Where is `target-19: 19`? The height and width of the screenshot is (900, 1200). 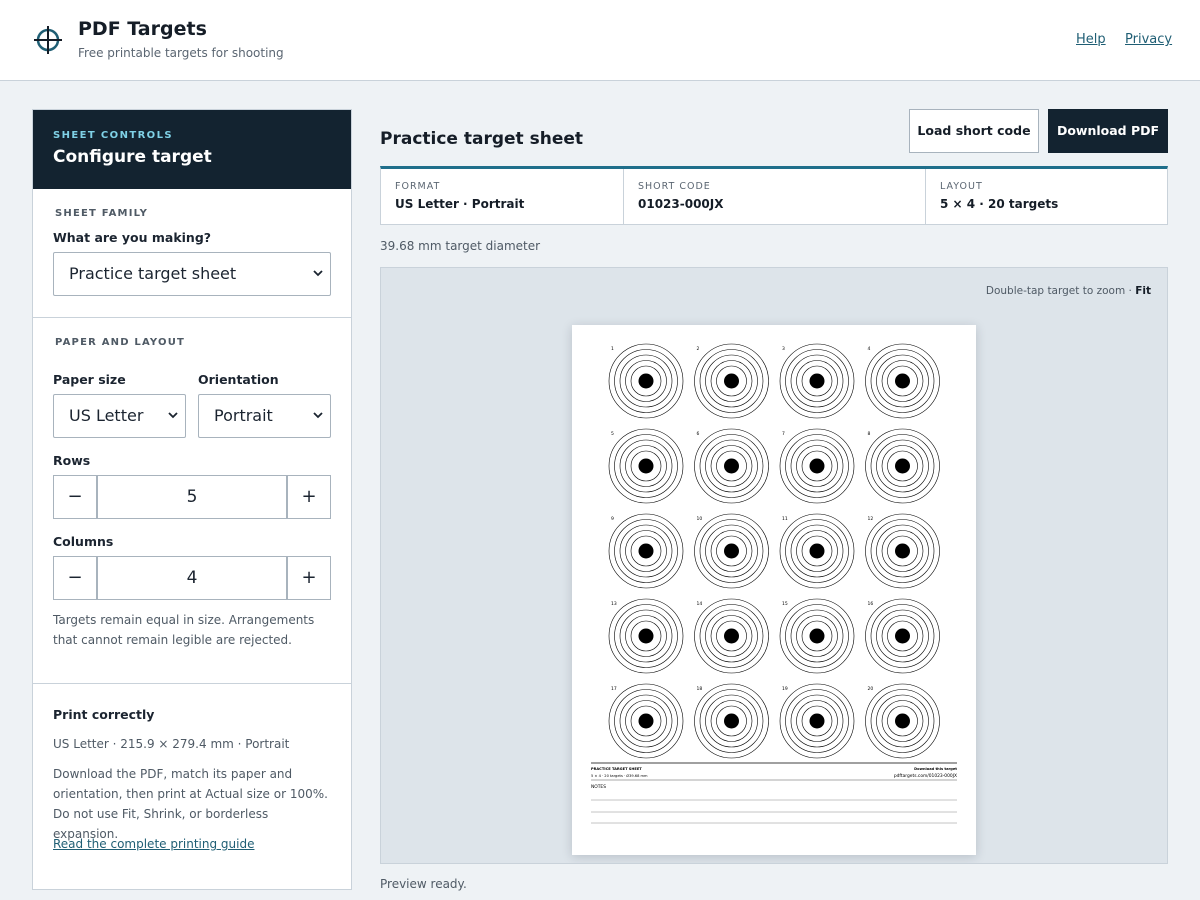
target-19: 19 is located at coordinates (817, 721).